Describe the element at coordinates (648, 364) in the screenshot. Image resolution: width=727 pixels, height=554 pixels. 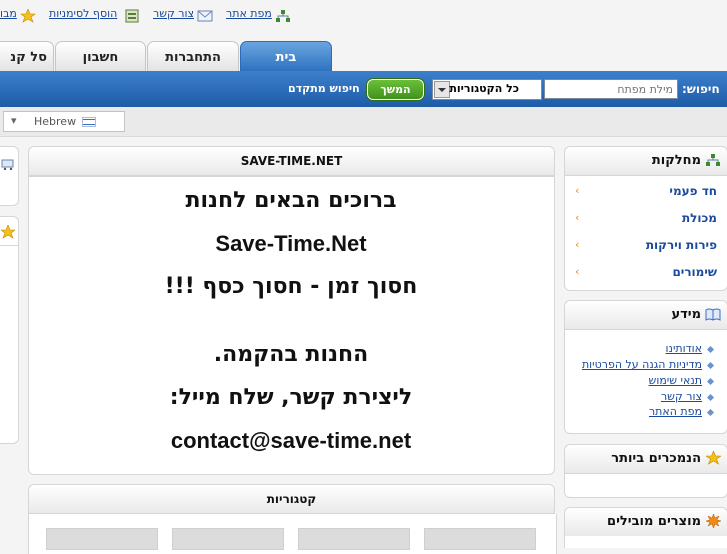
I see `info-link: מדיניות הגנה על הפרטיות` at that location.